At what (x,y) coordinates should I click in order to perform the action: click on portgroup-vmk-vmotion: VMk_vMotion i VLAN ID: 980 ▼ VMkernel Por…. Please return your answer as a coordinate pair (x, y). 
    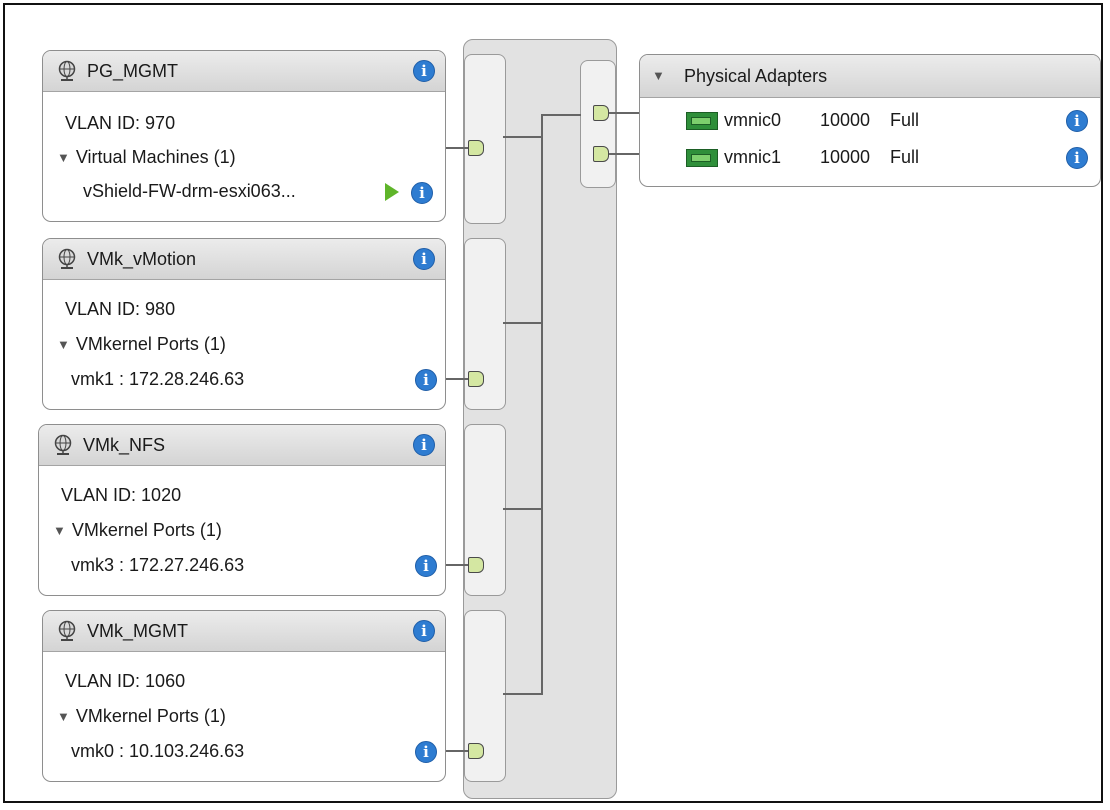
    Looking at the image, I should click on (244, 324).